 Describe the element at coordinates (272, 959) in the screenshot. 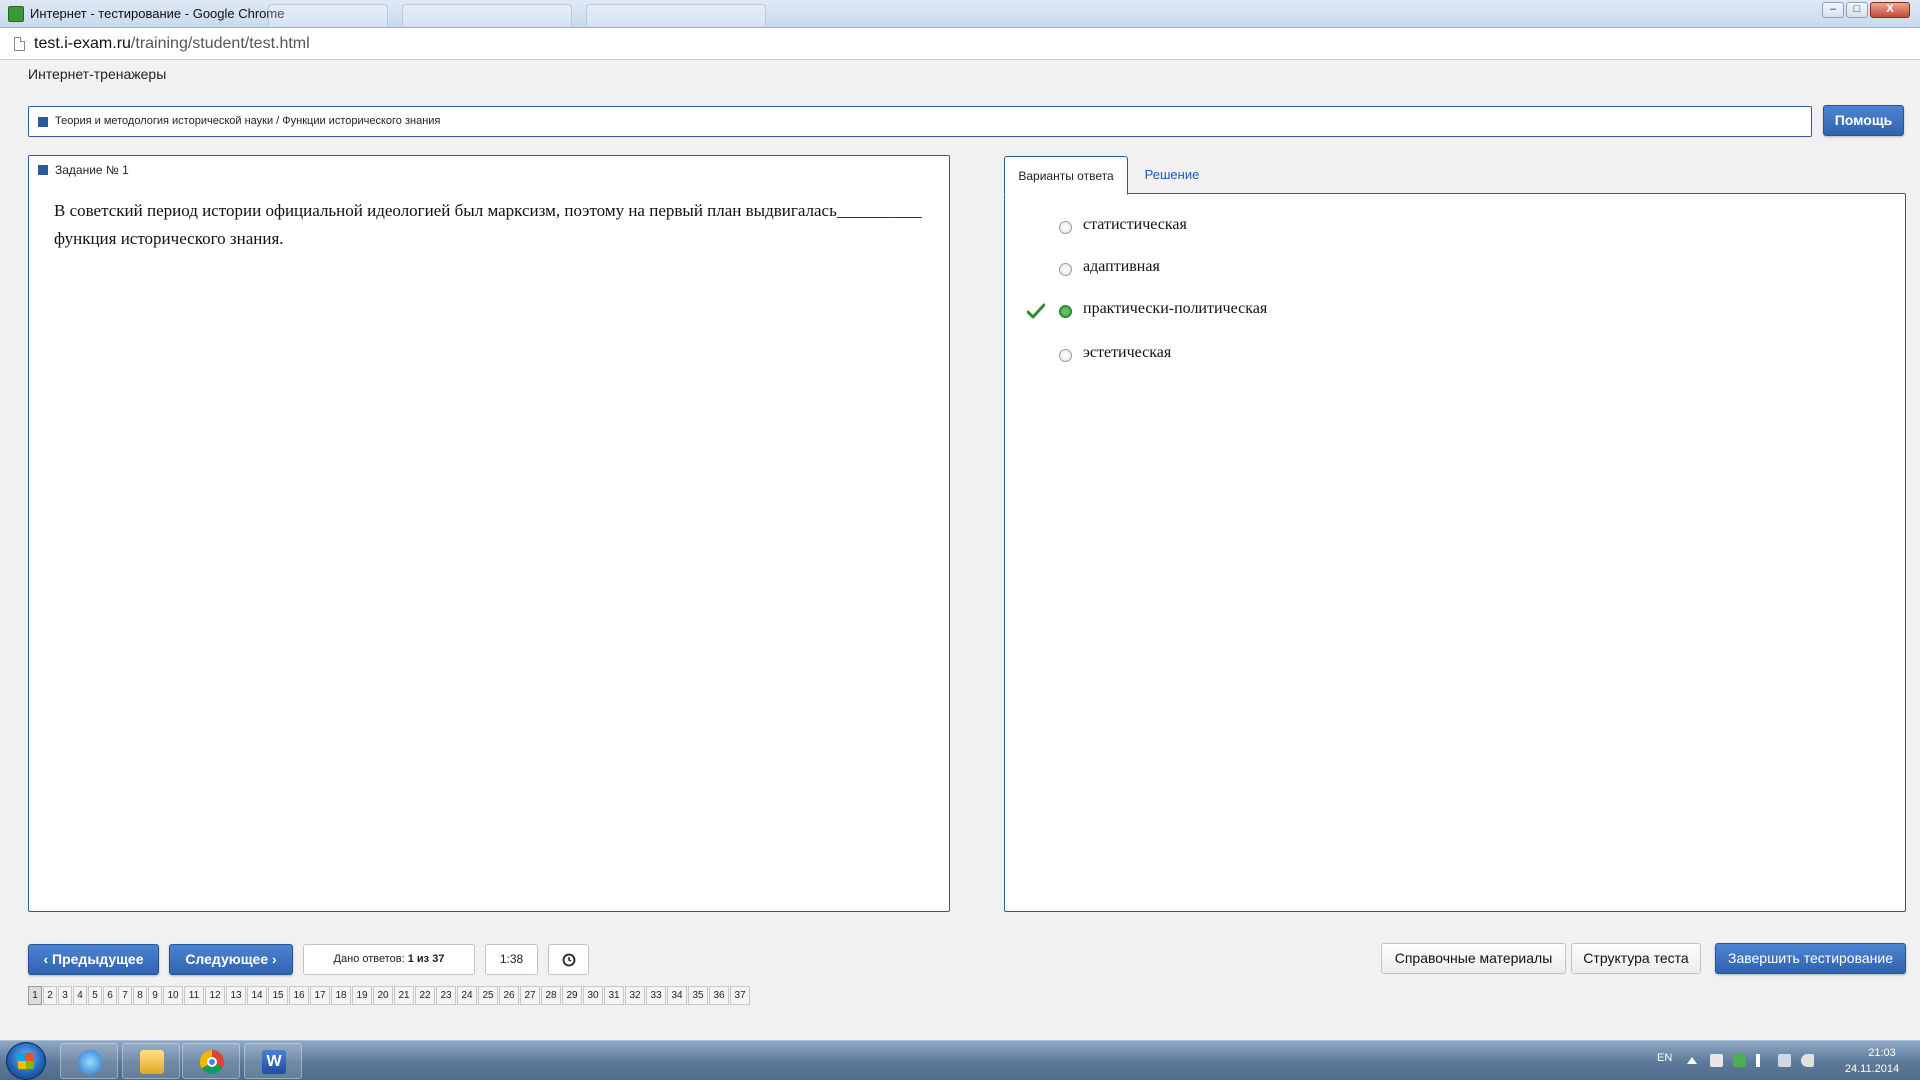

I see `chevron-right-icon: ›` at that location.